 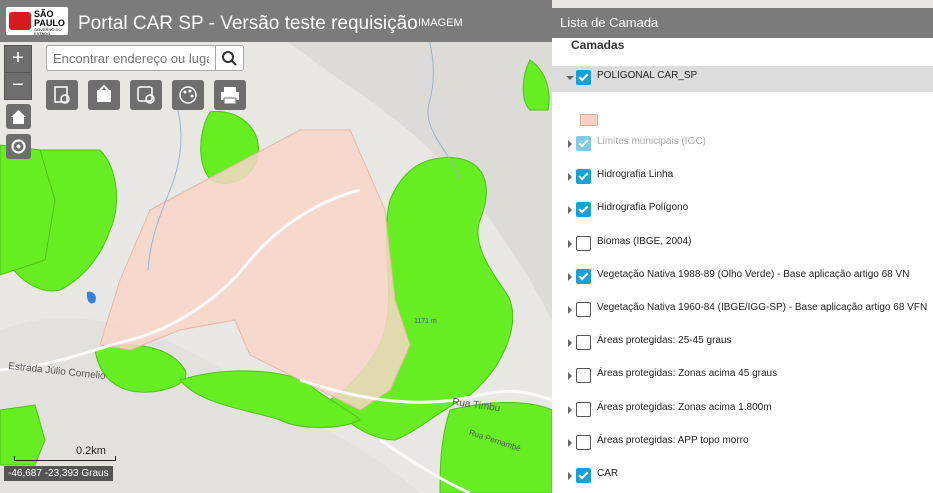 I want to click on logo-mark, so click(x=20, y=21).